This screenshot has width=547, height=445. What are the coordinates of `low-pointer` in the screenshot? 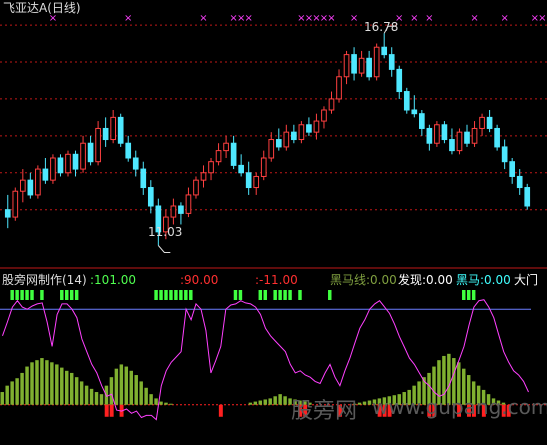 It's located at (164, 249).